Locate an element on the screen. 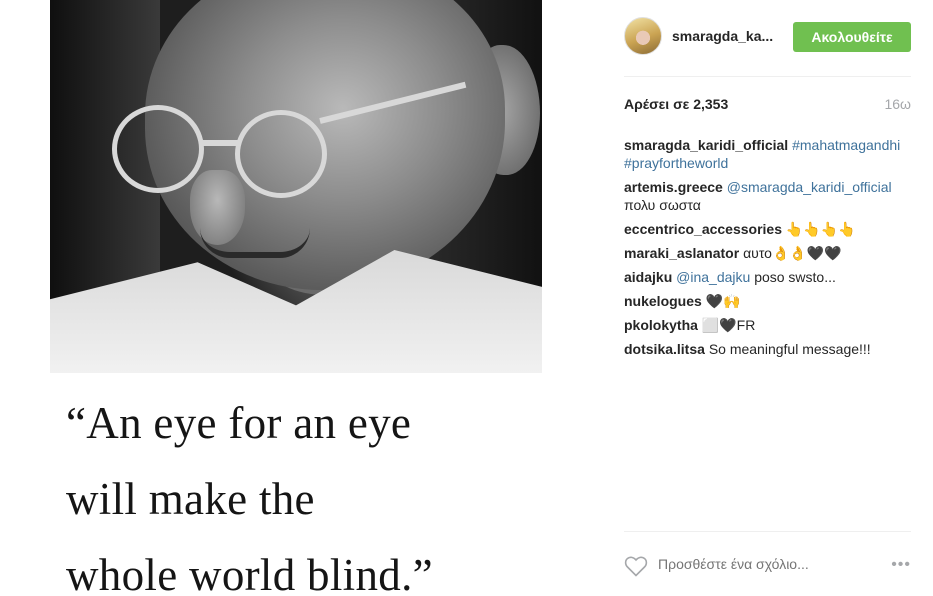  quote-line: whole world blind.” is located at coordinates (249, 573).